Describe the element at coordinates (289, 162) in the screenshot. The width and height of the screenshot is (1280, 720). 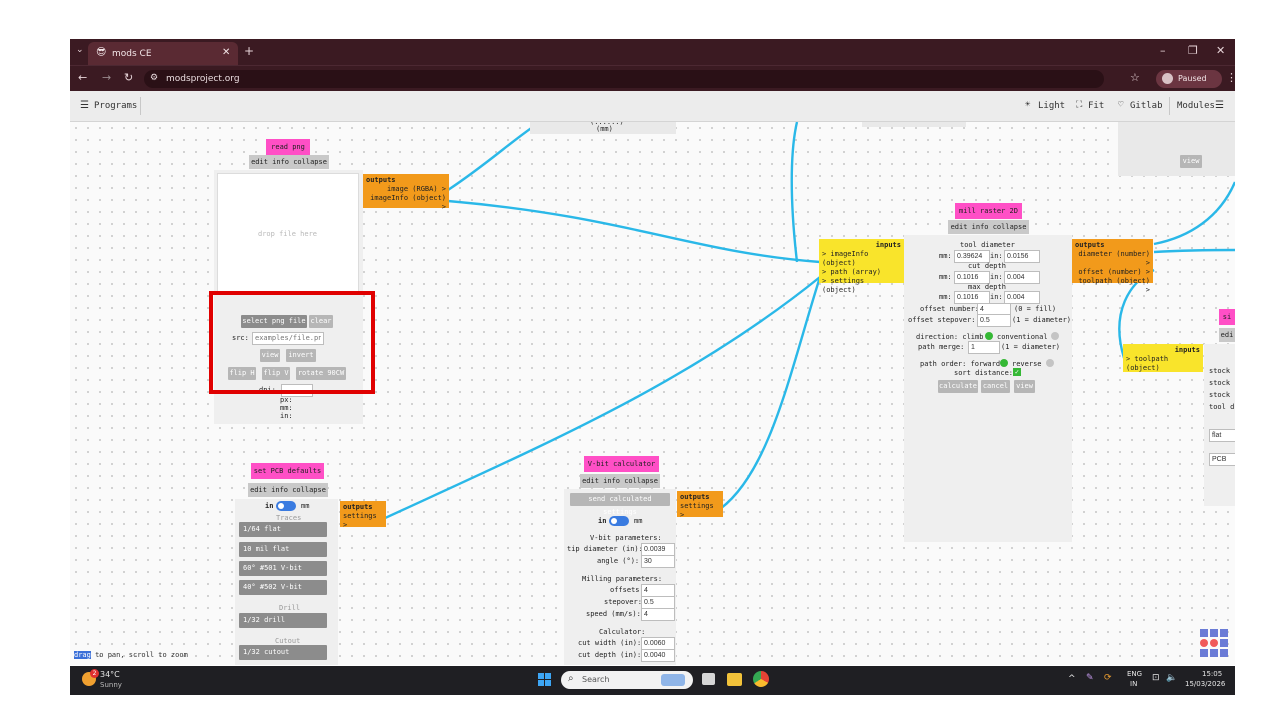
I see `read-png-edit-bar: edit info collapse` at that location.